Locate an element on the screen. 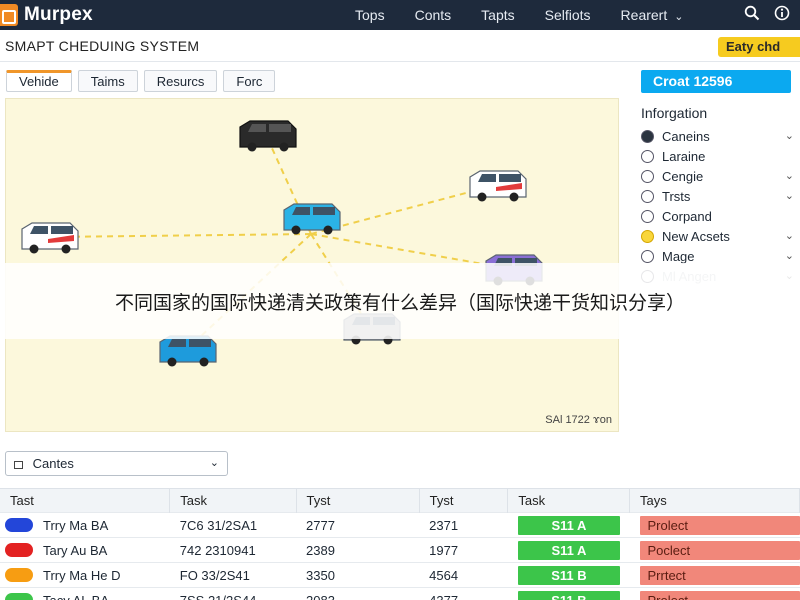 The height and width of the screenshot is (600, 800). filled-triangle-icon is located at coordinates (647, 136).